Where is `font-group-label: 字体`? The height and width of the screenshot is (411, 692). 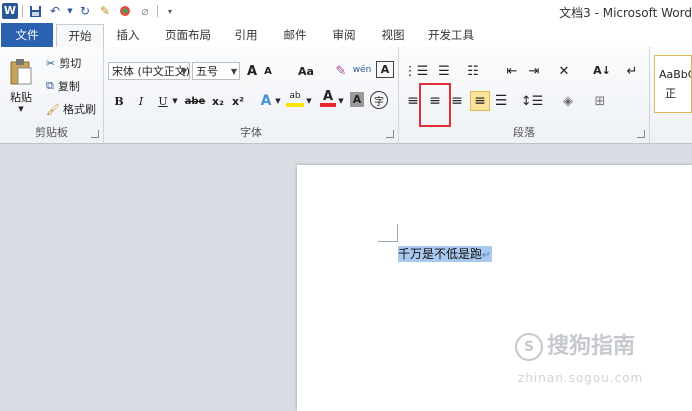
font-group-label: 字体 is located at coordinates (251, 132).